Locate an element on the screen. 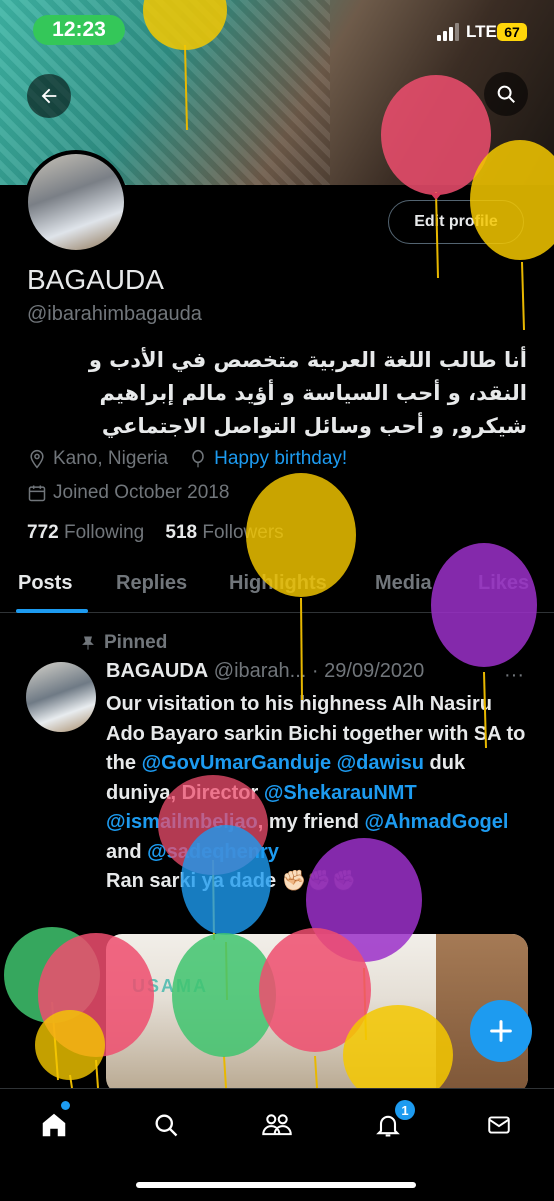  search-icon is located at coordinates (506, 94).